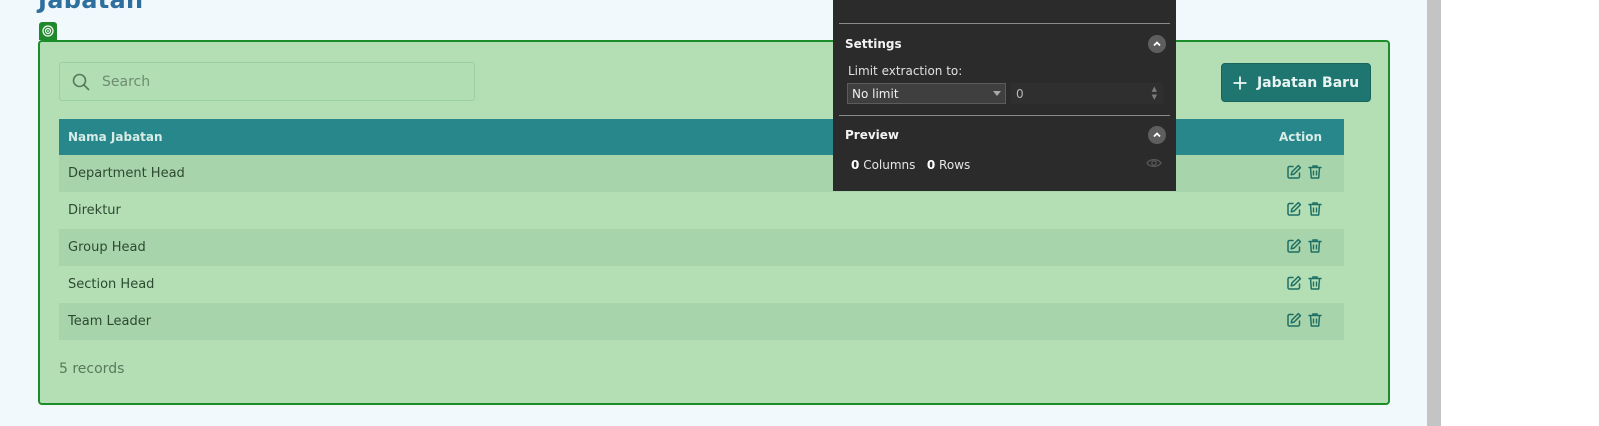  Describe the element at coordinates (1520, 213) in the screenshot. I see `right-margin` at that location.